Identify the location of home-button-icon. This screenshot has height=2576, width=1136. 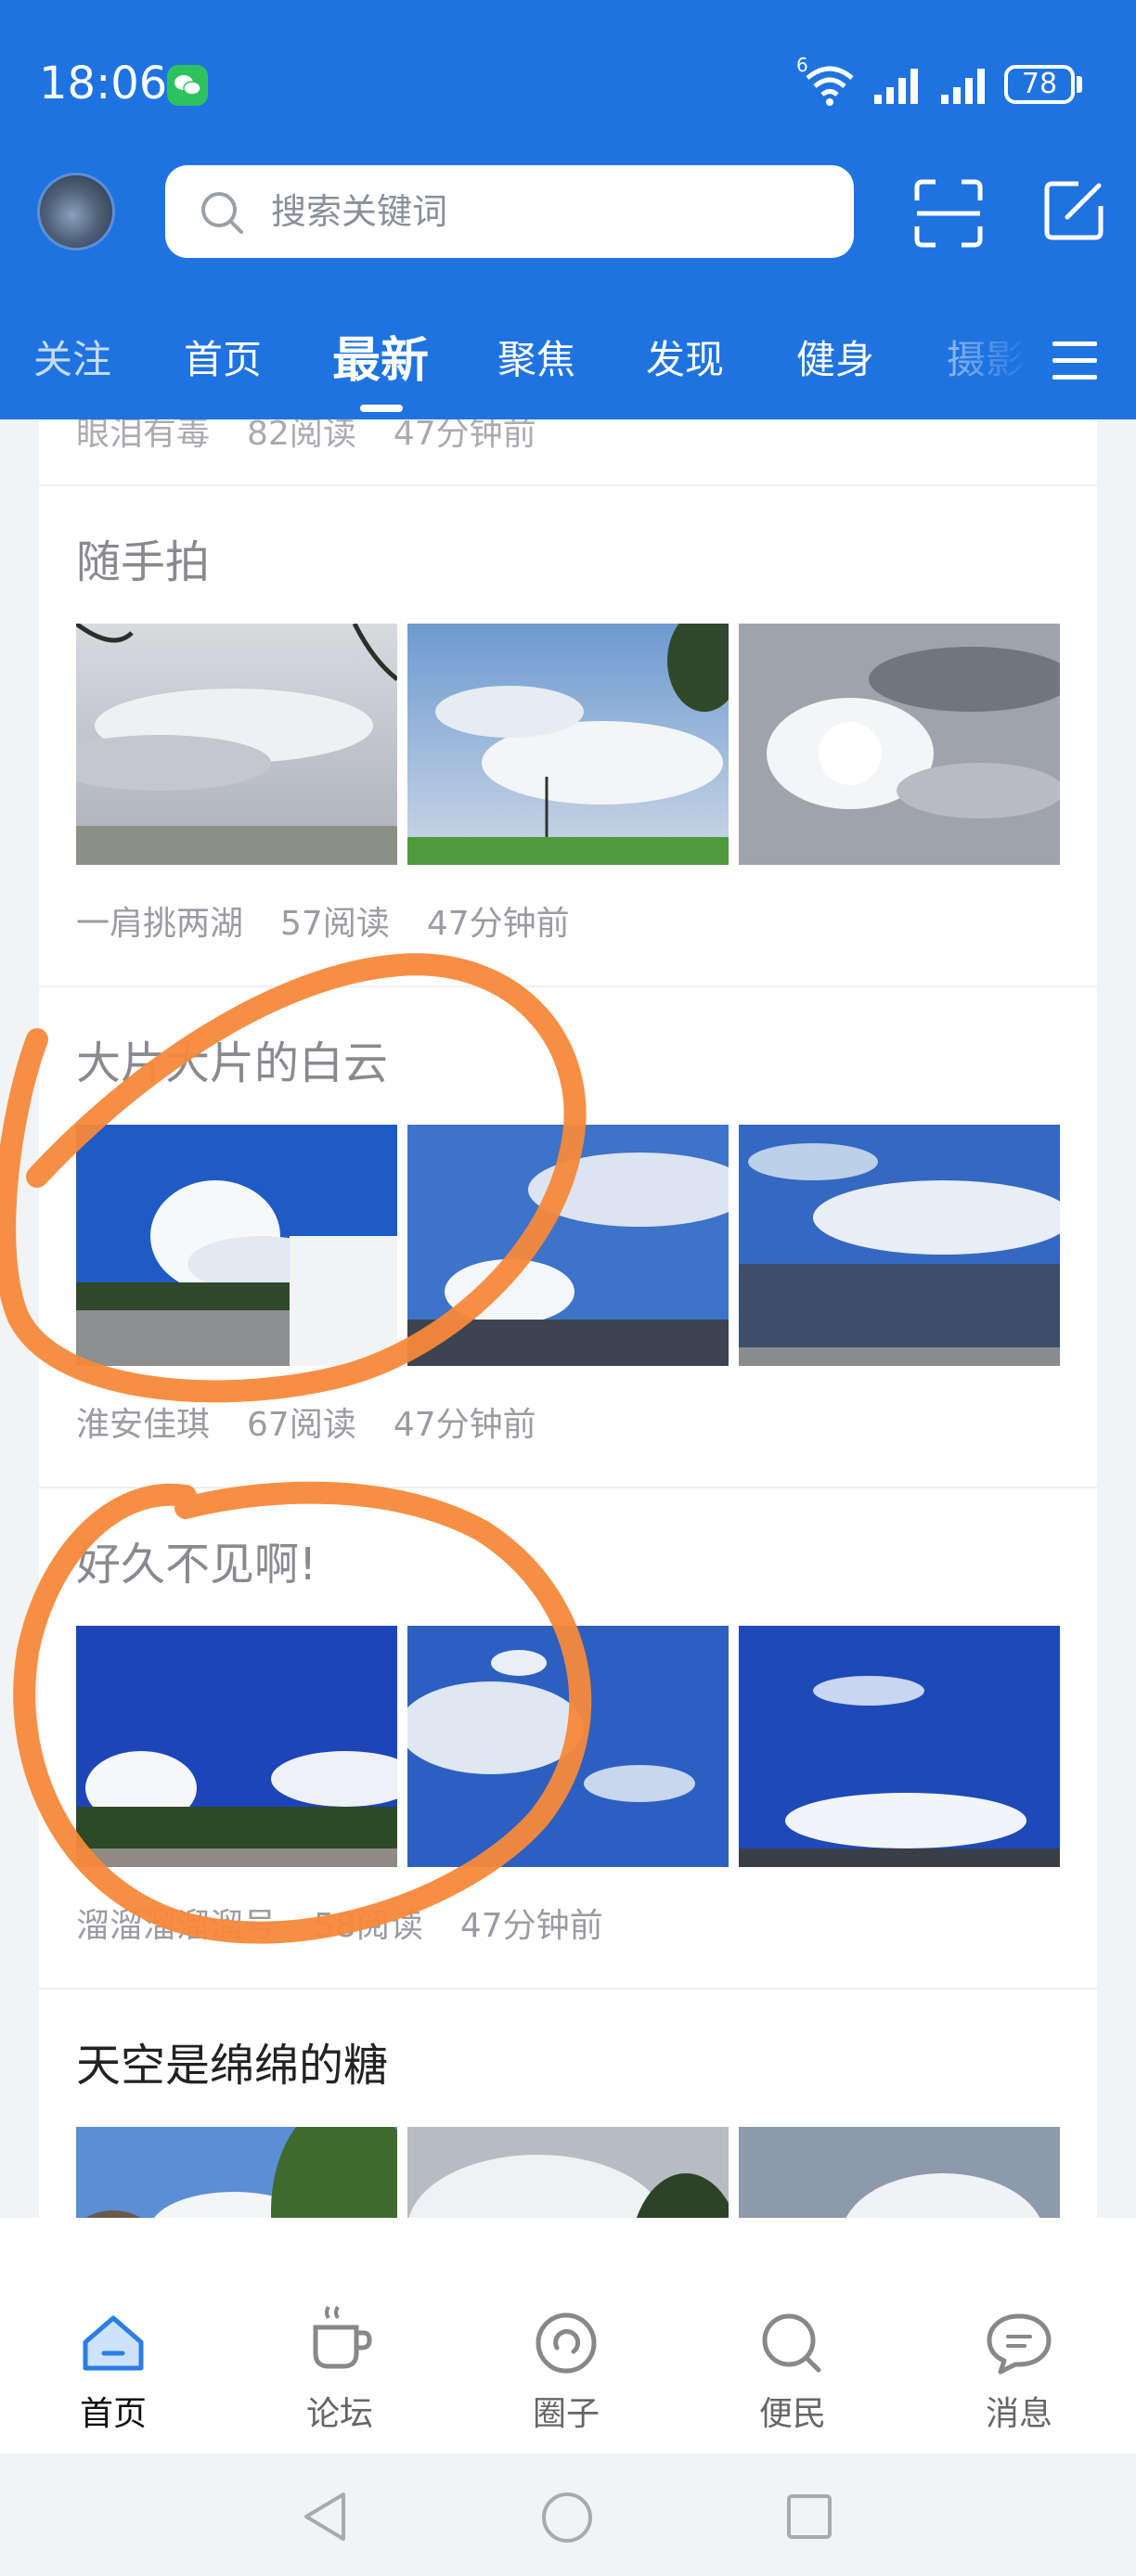
(567, 2517).